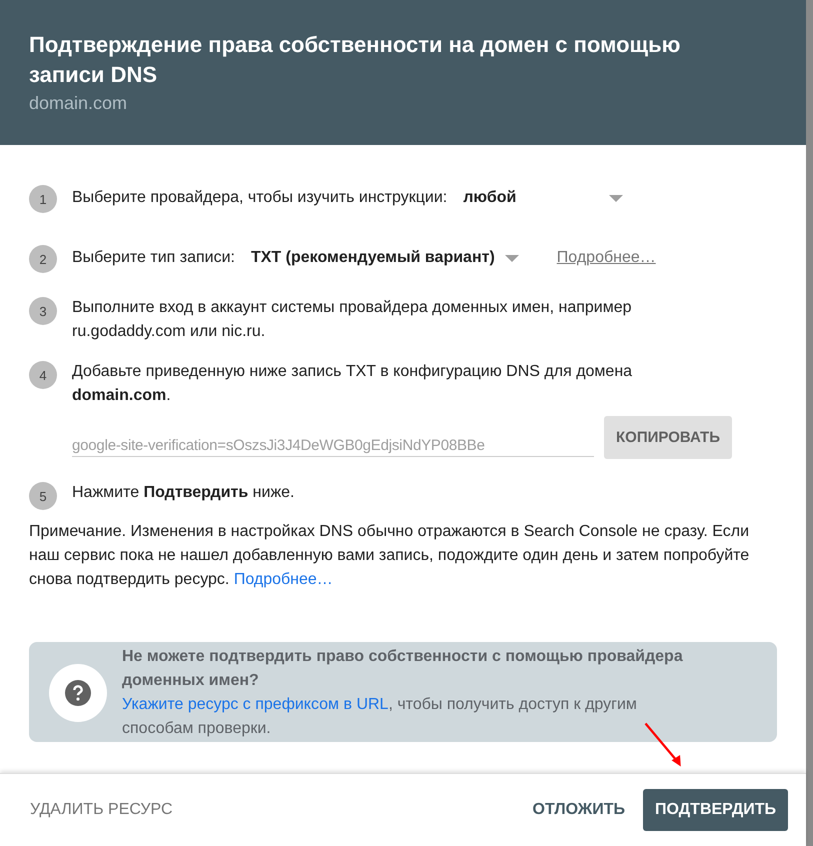 The image size is (813, 846). Describe the element at coordinates (353, 384) in the screenshot. I see `step-text: Добавьте приведенную ниже запись TXT в конфигурацию DNS для домена domain.com.` at that location.